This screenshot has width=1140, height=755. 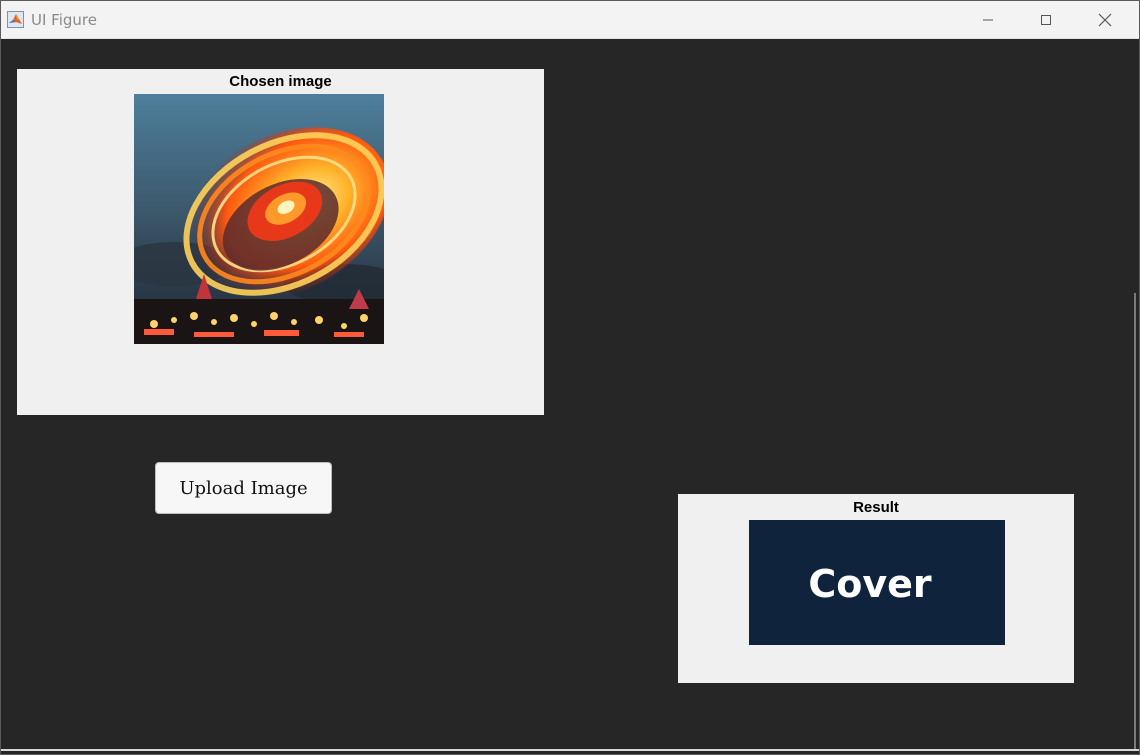 I want to click on chosen-image, so click(x=259, y=219).